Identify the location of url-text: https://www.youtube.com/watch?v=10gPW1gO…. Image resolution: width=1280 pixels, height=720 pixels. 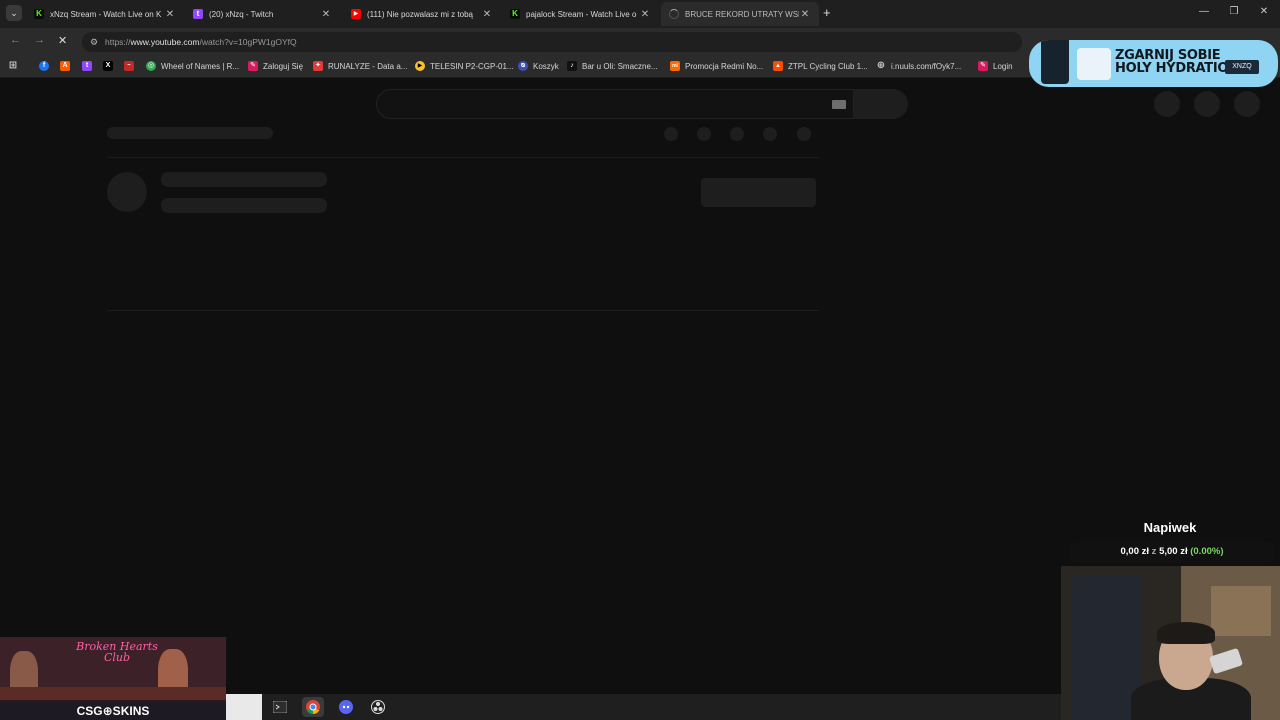
(201, 42).